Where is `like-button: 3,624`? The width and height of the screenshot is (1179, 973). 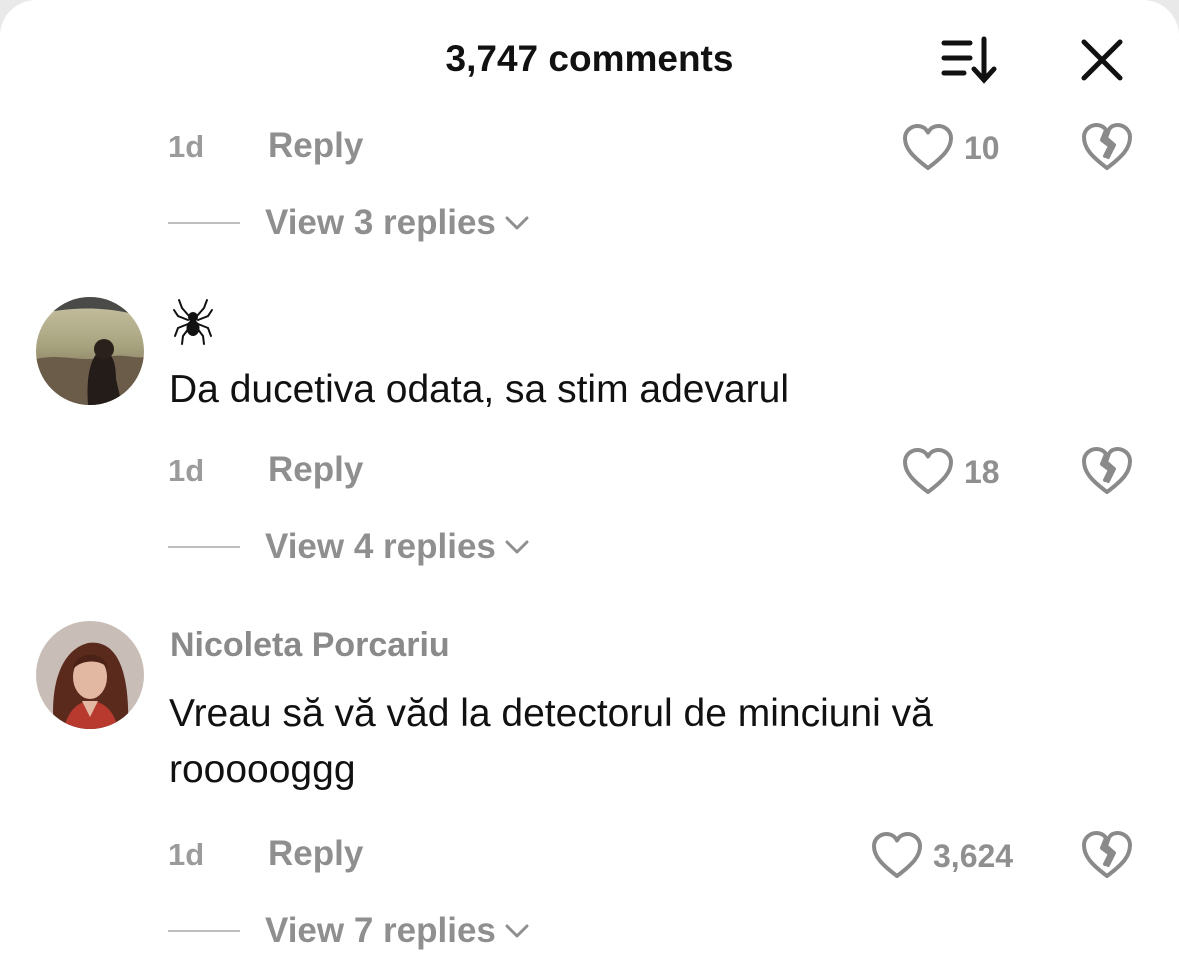
like-button: 3,624 is located at coordinates (942, 856).